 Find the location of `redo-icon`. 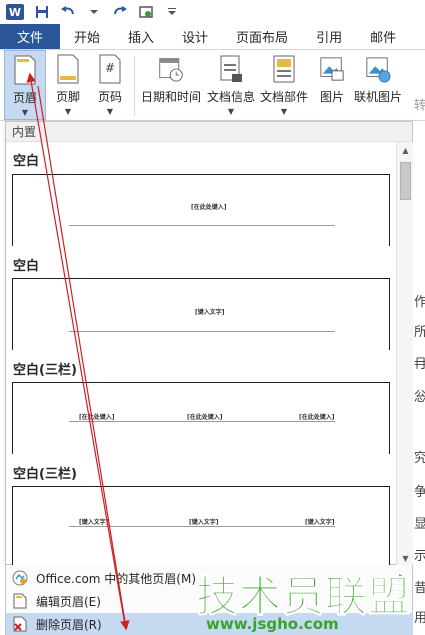

redo-icon is located at coordinates (120, 12).